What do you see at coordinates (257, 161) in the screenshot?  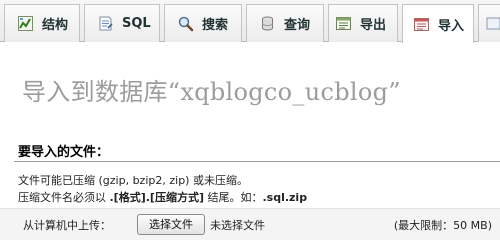 I see `section-divider` at bounding box center [257, 161].